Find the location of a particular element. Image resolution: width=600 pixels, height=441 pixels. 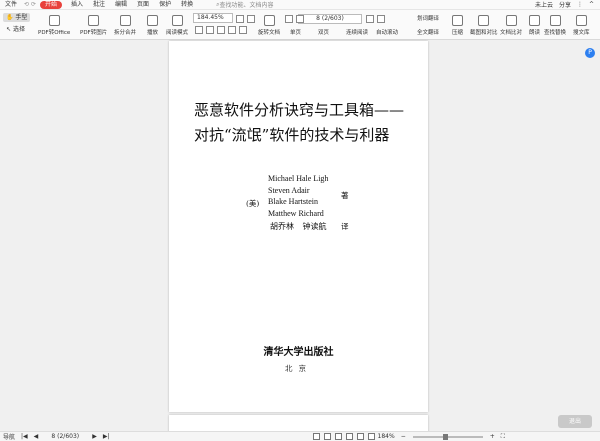

cloud-status: 未上云 is located at coordinates (544, 4).